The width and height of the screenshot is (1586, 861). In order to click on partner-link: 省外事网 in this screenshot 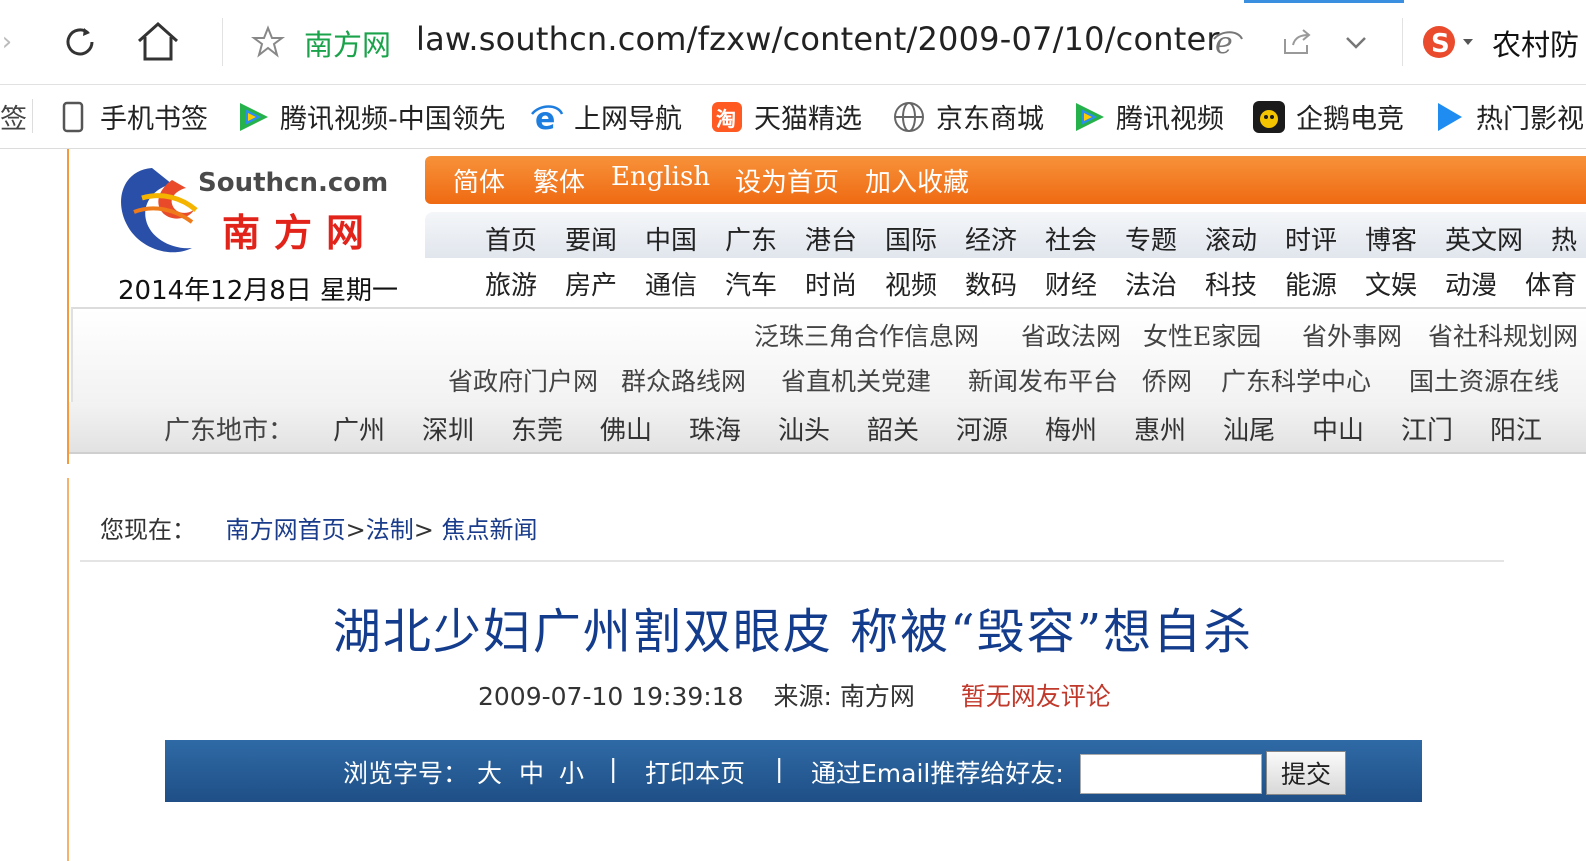, I will do `click(1352, 335)`.